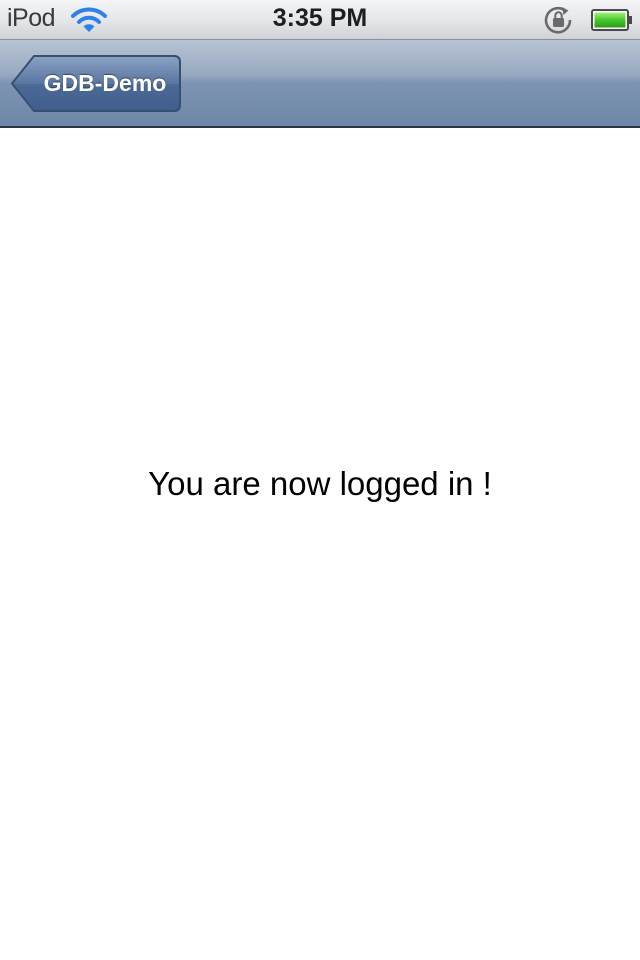  What do you see at coordinates (105, 83) in the screenshot?
I see `back-button-label: GDB-Demo` at bounding box center [105, 83].